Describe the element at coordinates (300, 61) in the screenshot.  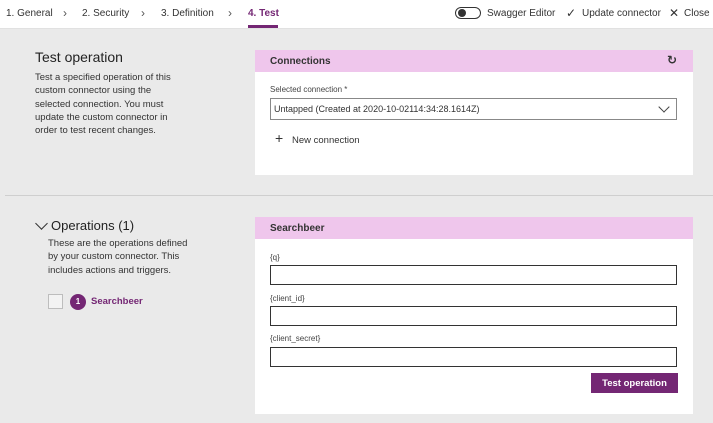
I see `connections-title: Connections` at that location.